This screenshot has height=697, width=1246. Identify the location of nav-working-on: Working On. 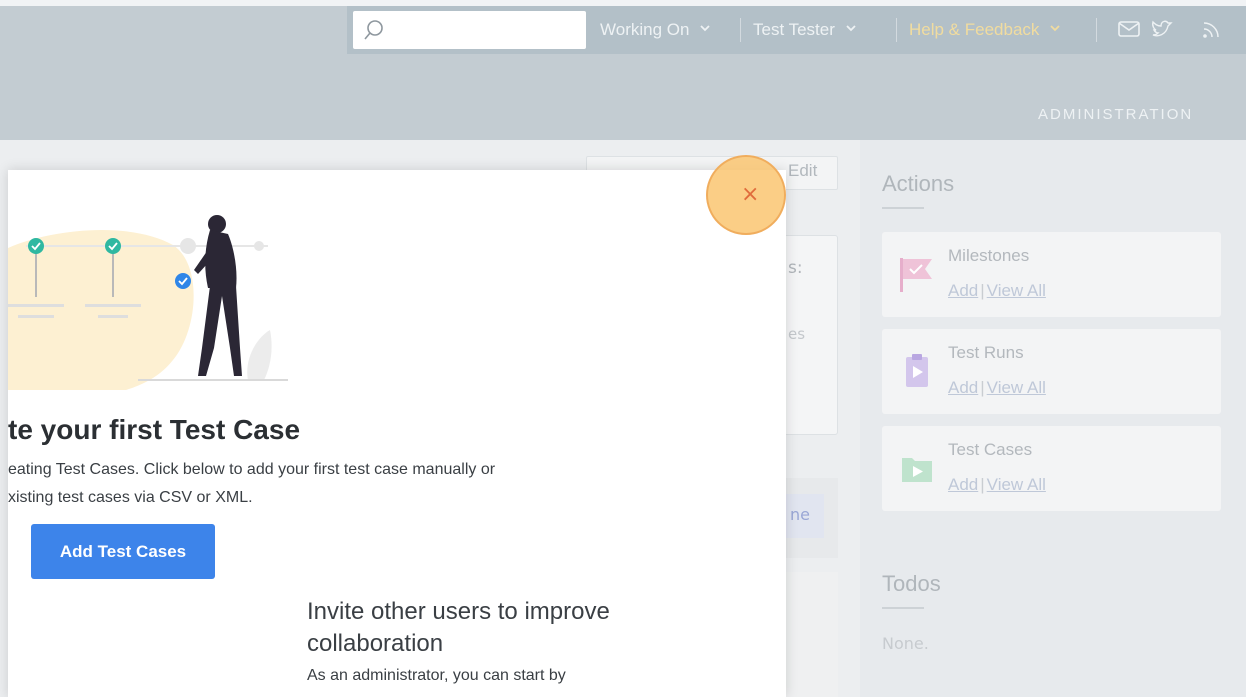
(655, 30).